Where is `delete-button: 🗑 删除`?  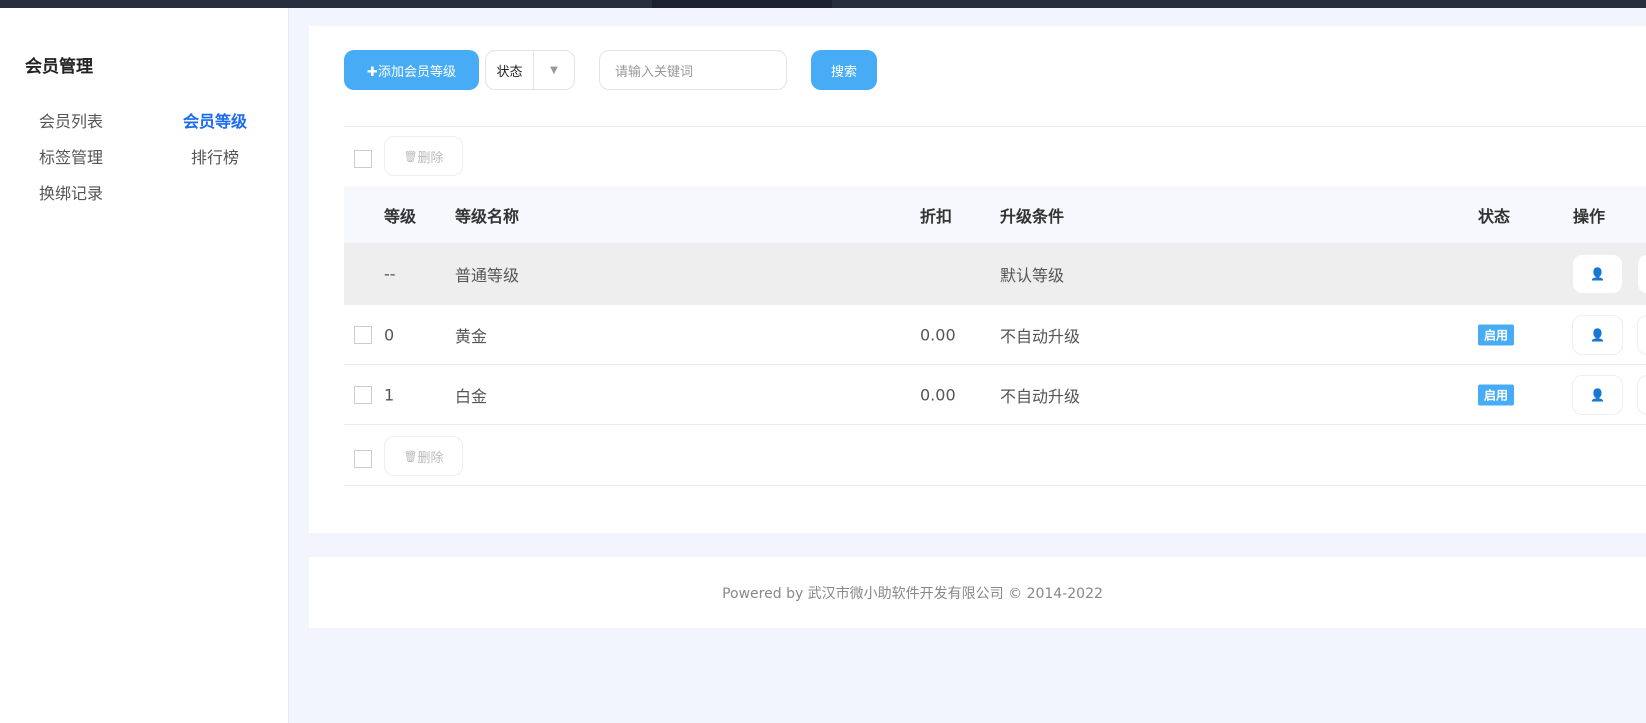
delete-button: 🗑 删除 is located at coordinates (423, 156).